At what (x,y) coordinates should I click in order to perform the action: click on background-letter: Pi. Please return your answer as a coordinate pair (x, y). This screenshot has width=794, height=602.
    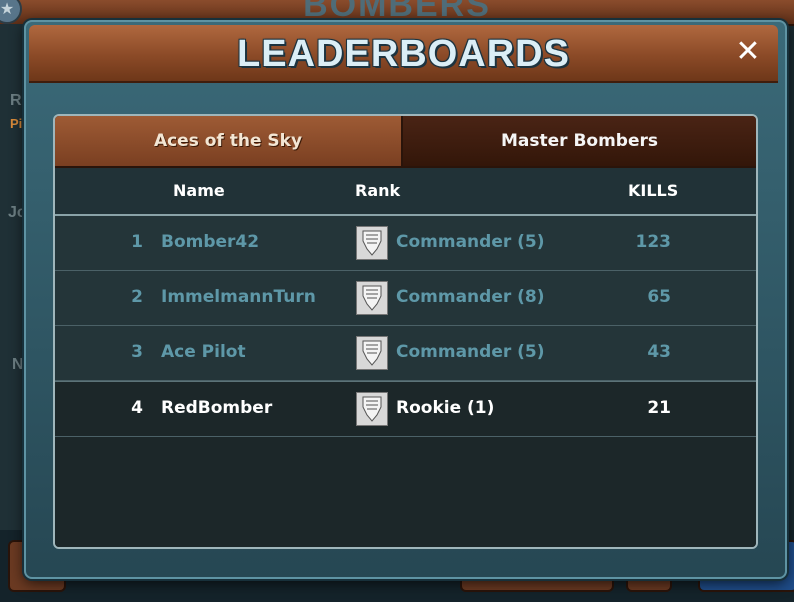
    Looking at the image, I should click on (16, 123).